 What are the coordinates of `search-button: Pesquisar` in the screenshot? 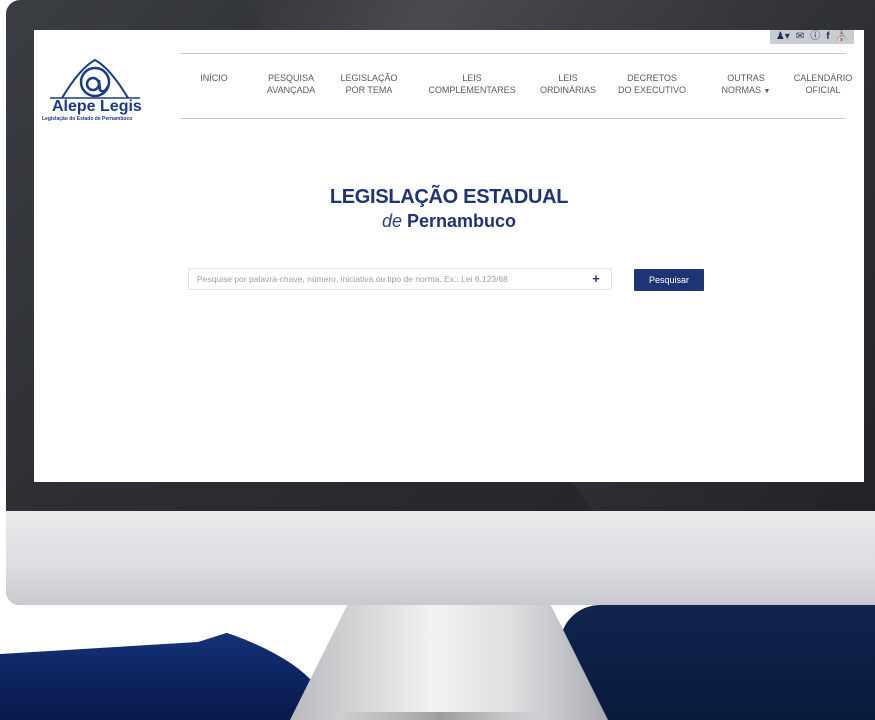 It's located at (669, 280).